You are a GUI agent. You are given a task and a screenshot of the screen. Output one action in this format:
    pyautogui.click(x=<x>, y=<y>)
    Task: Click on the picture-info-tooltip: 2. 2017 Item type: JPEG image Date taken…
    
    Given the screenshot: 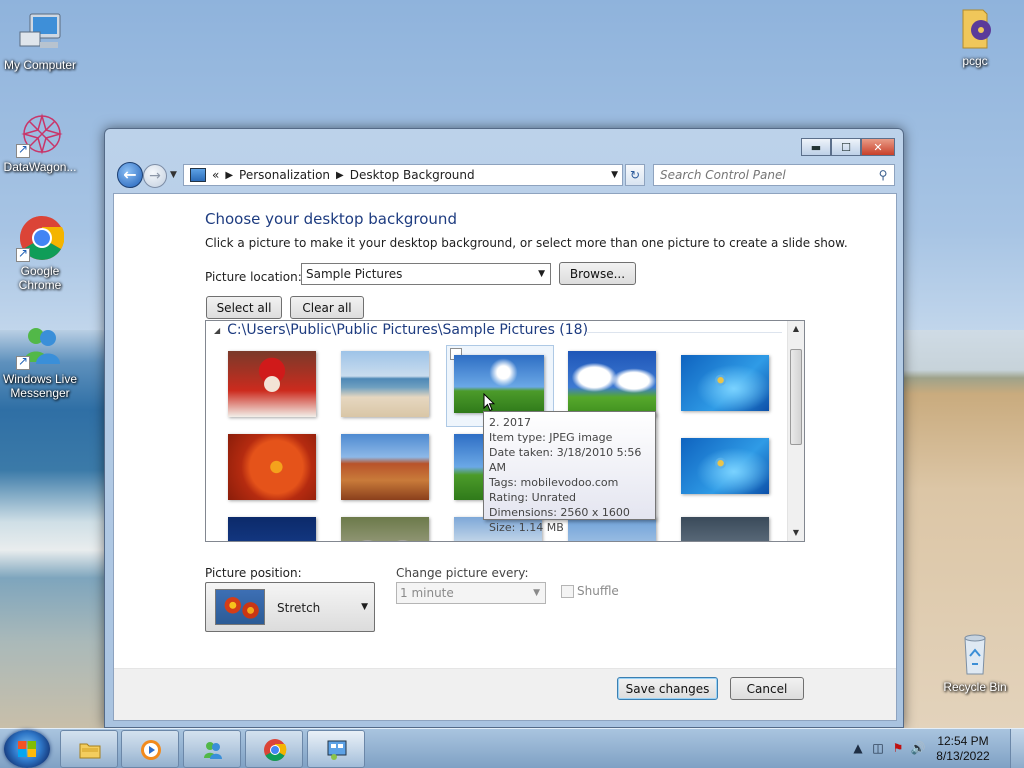 What is the action you would take?
    pyautogui.click(x=569, y=472)
    